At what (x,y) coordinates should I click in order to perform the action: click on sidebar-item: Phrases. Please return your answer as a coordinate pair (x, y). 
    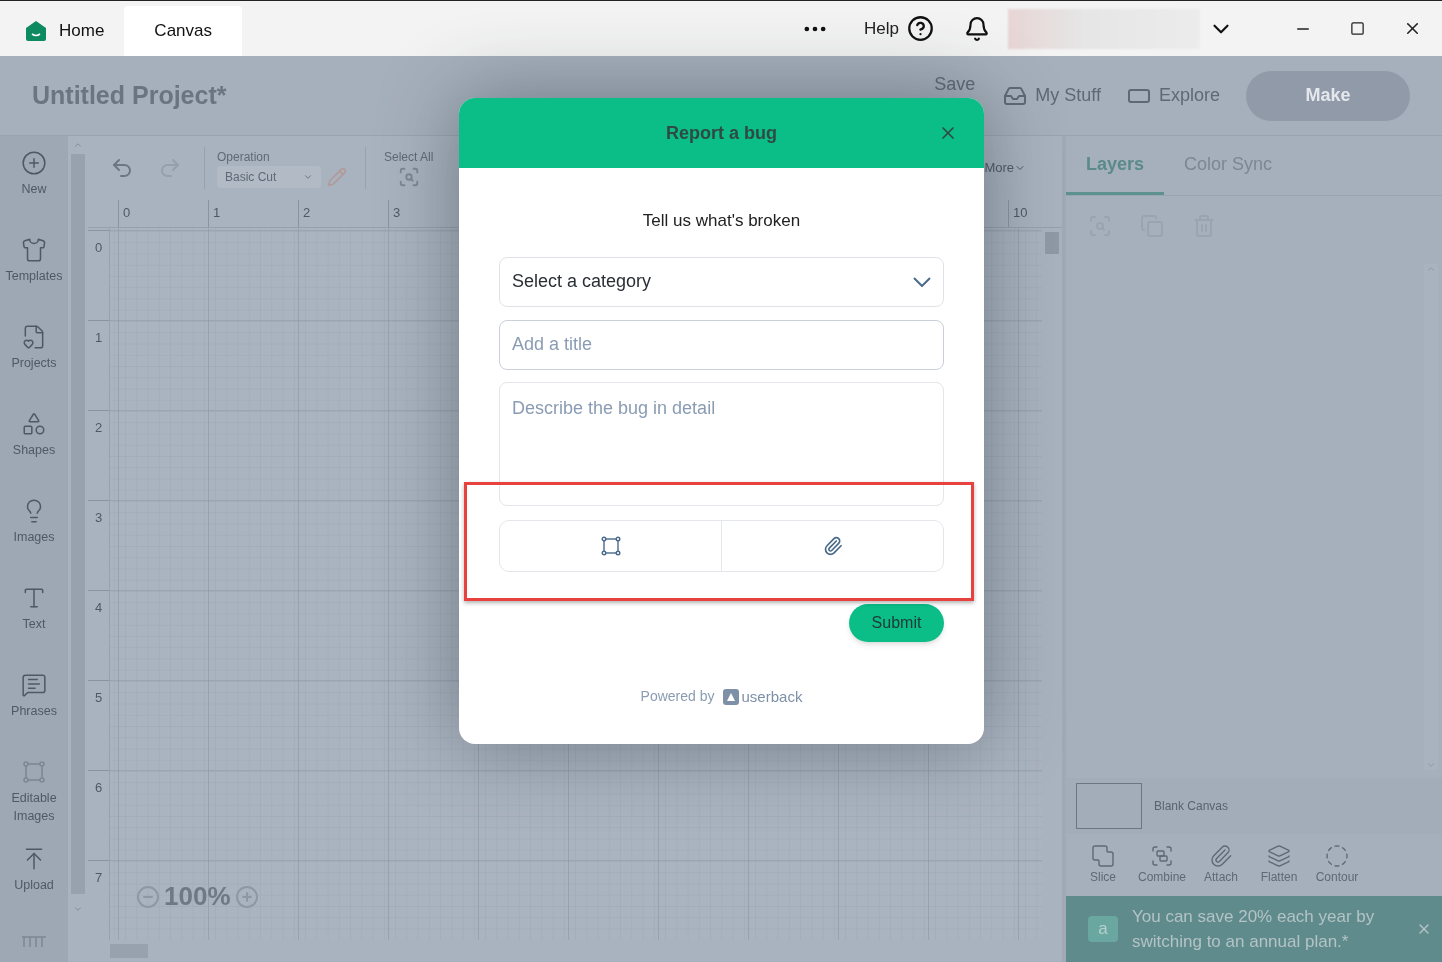
    Looking at the image, I should click on (34, 715).